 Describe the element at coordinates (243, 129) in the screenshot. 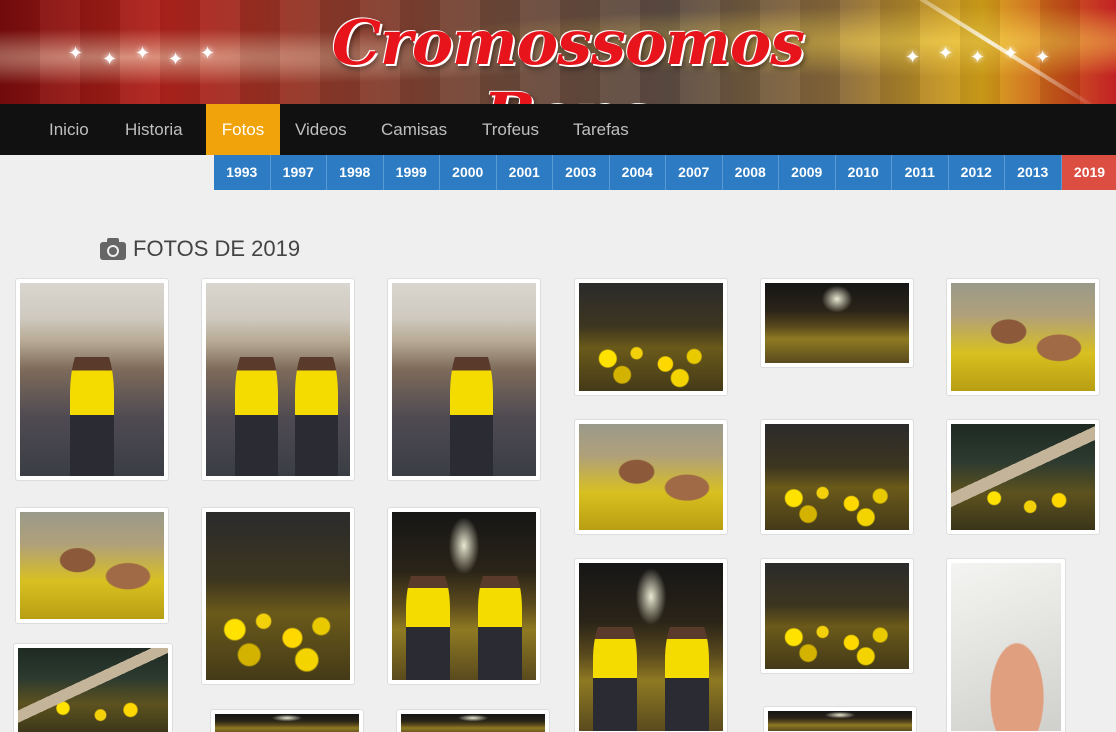

I see `nav-item-fotos: Fotos` at that location.